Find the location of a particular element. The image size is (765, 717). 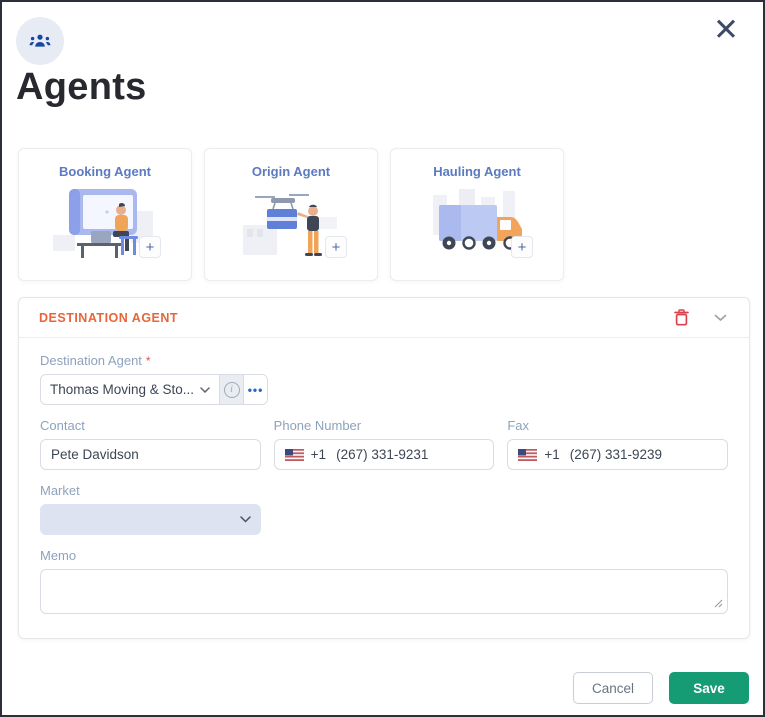

destination-agent-header: DESTINATION AGENT is located at coordinates (384, 318).